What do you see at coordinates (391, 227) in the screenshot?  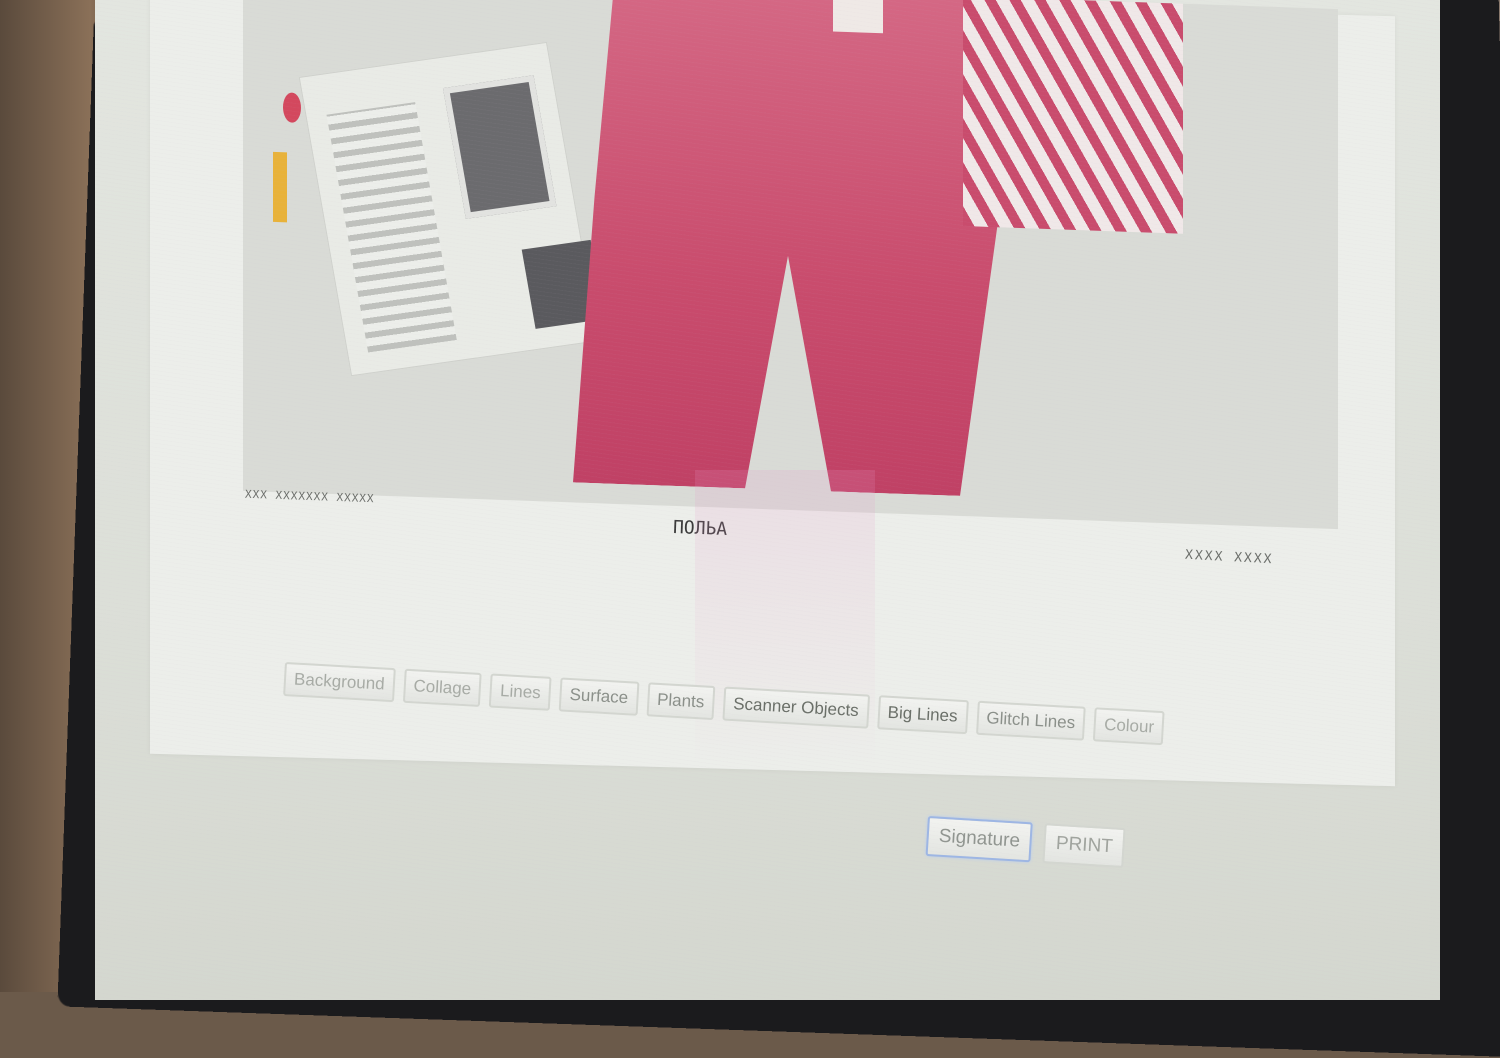 I see `keyboard-image` at bounding box center [391, 227].